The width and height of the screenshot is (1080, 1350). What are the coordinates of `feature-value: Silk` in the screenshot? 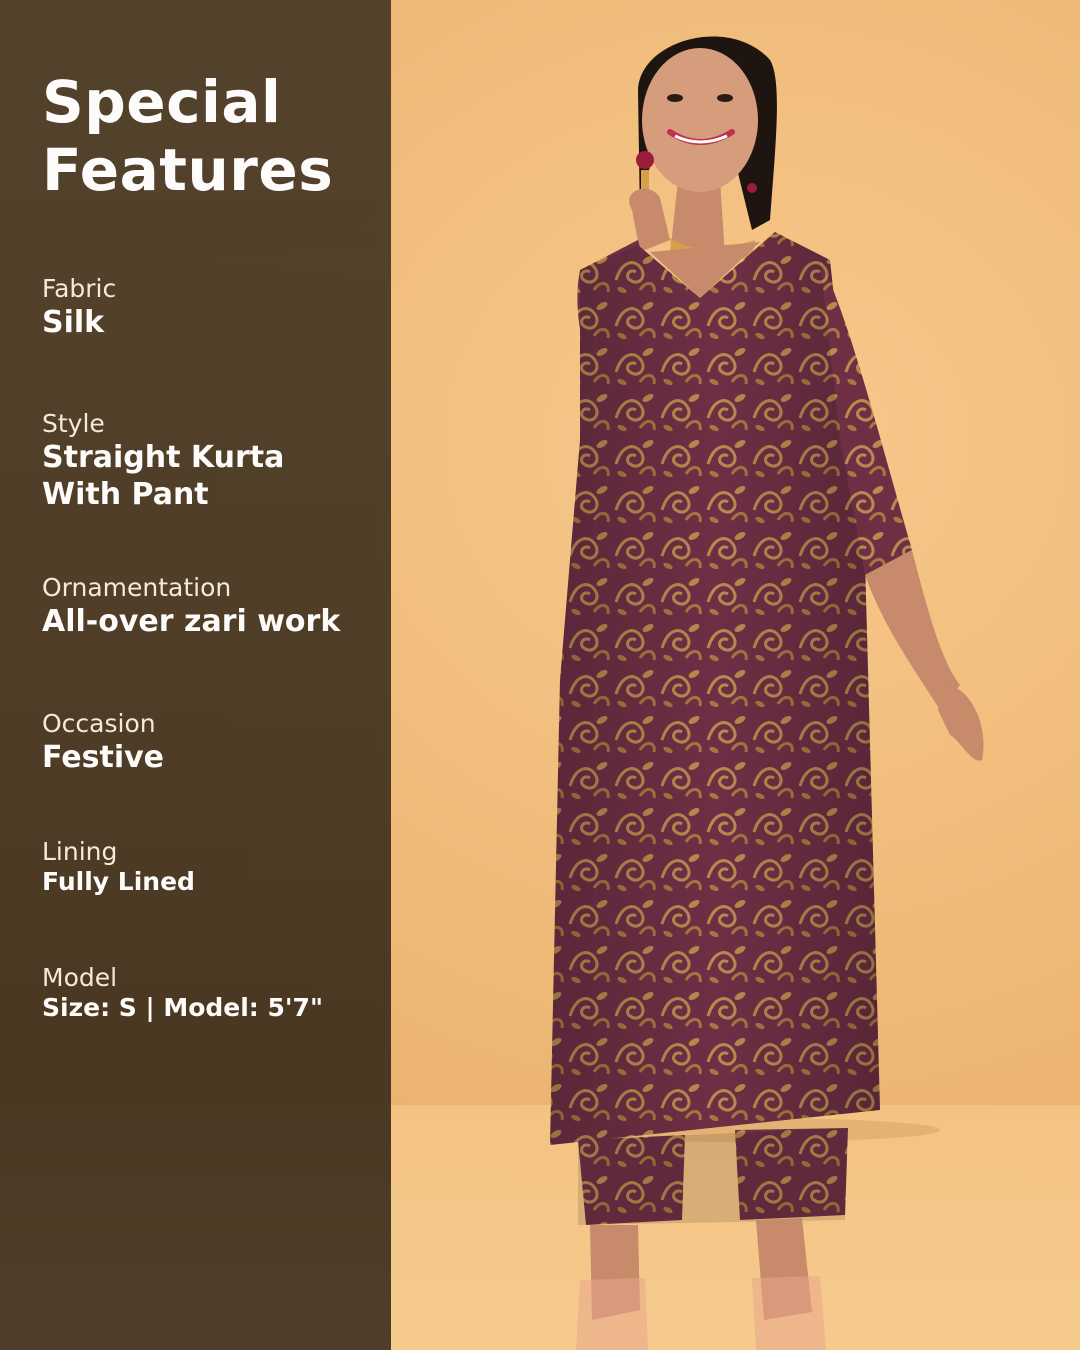 It's located at (73, 322).